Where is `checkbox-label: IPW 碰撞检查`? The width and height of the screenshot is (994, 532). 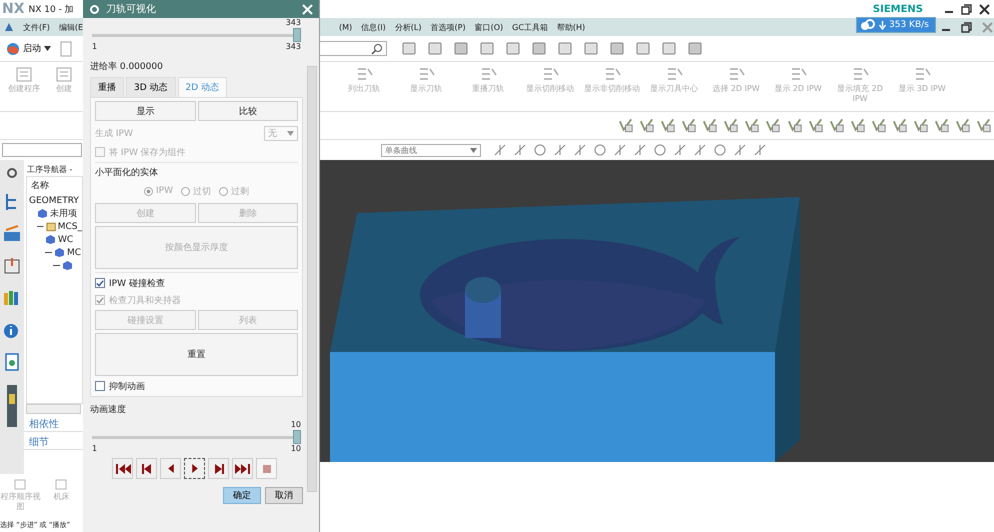
checkbox-label: IPW 碰撞检查 is located at coordinates (137, 284).